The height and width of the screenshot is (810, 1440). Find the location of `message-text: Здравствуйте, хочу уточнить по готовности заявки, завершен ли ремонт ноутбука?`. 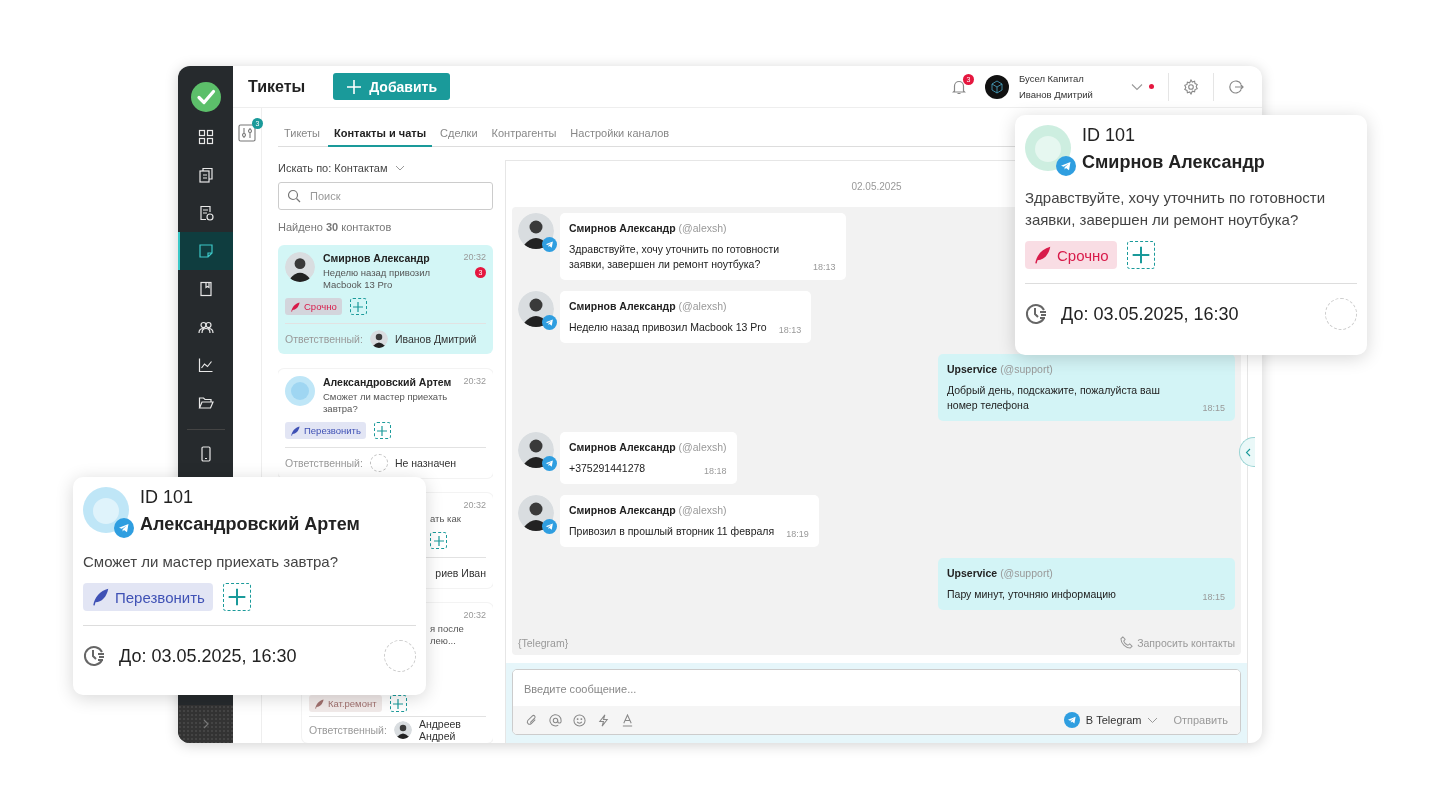

message-text: Здравствуйте, хочу уточнить по готовности заявки, завершен ли ремонт ноутбука? is located at coordinates (675, 257).